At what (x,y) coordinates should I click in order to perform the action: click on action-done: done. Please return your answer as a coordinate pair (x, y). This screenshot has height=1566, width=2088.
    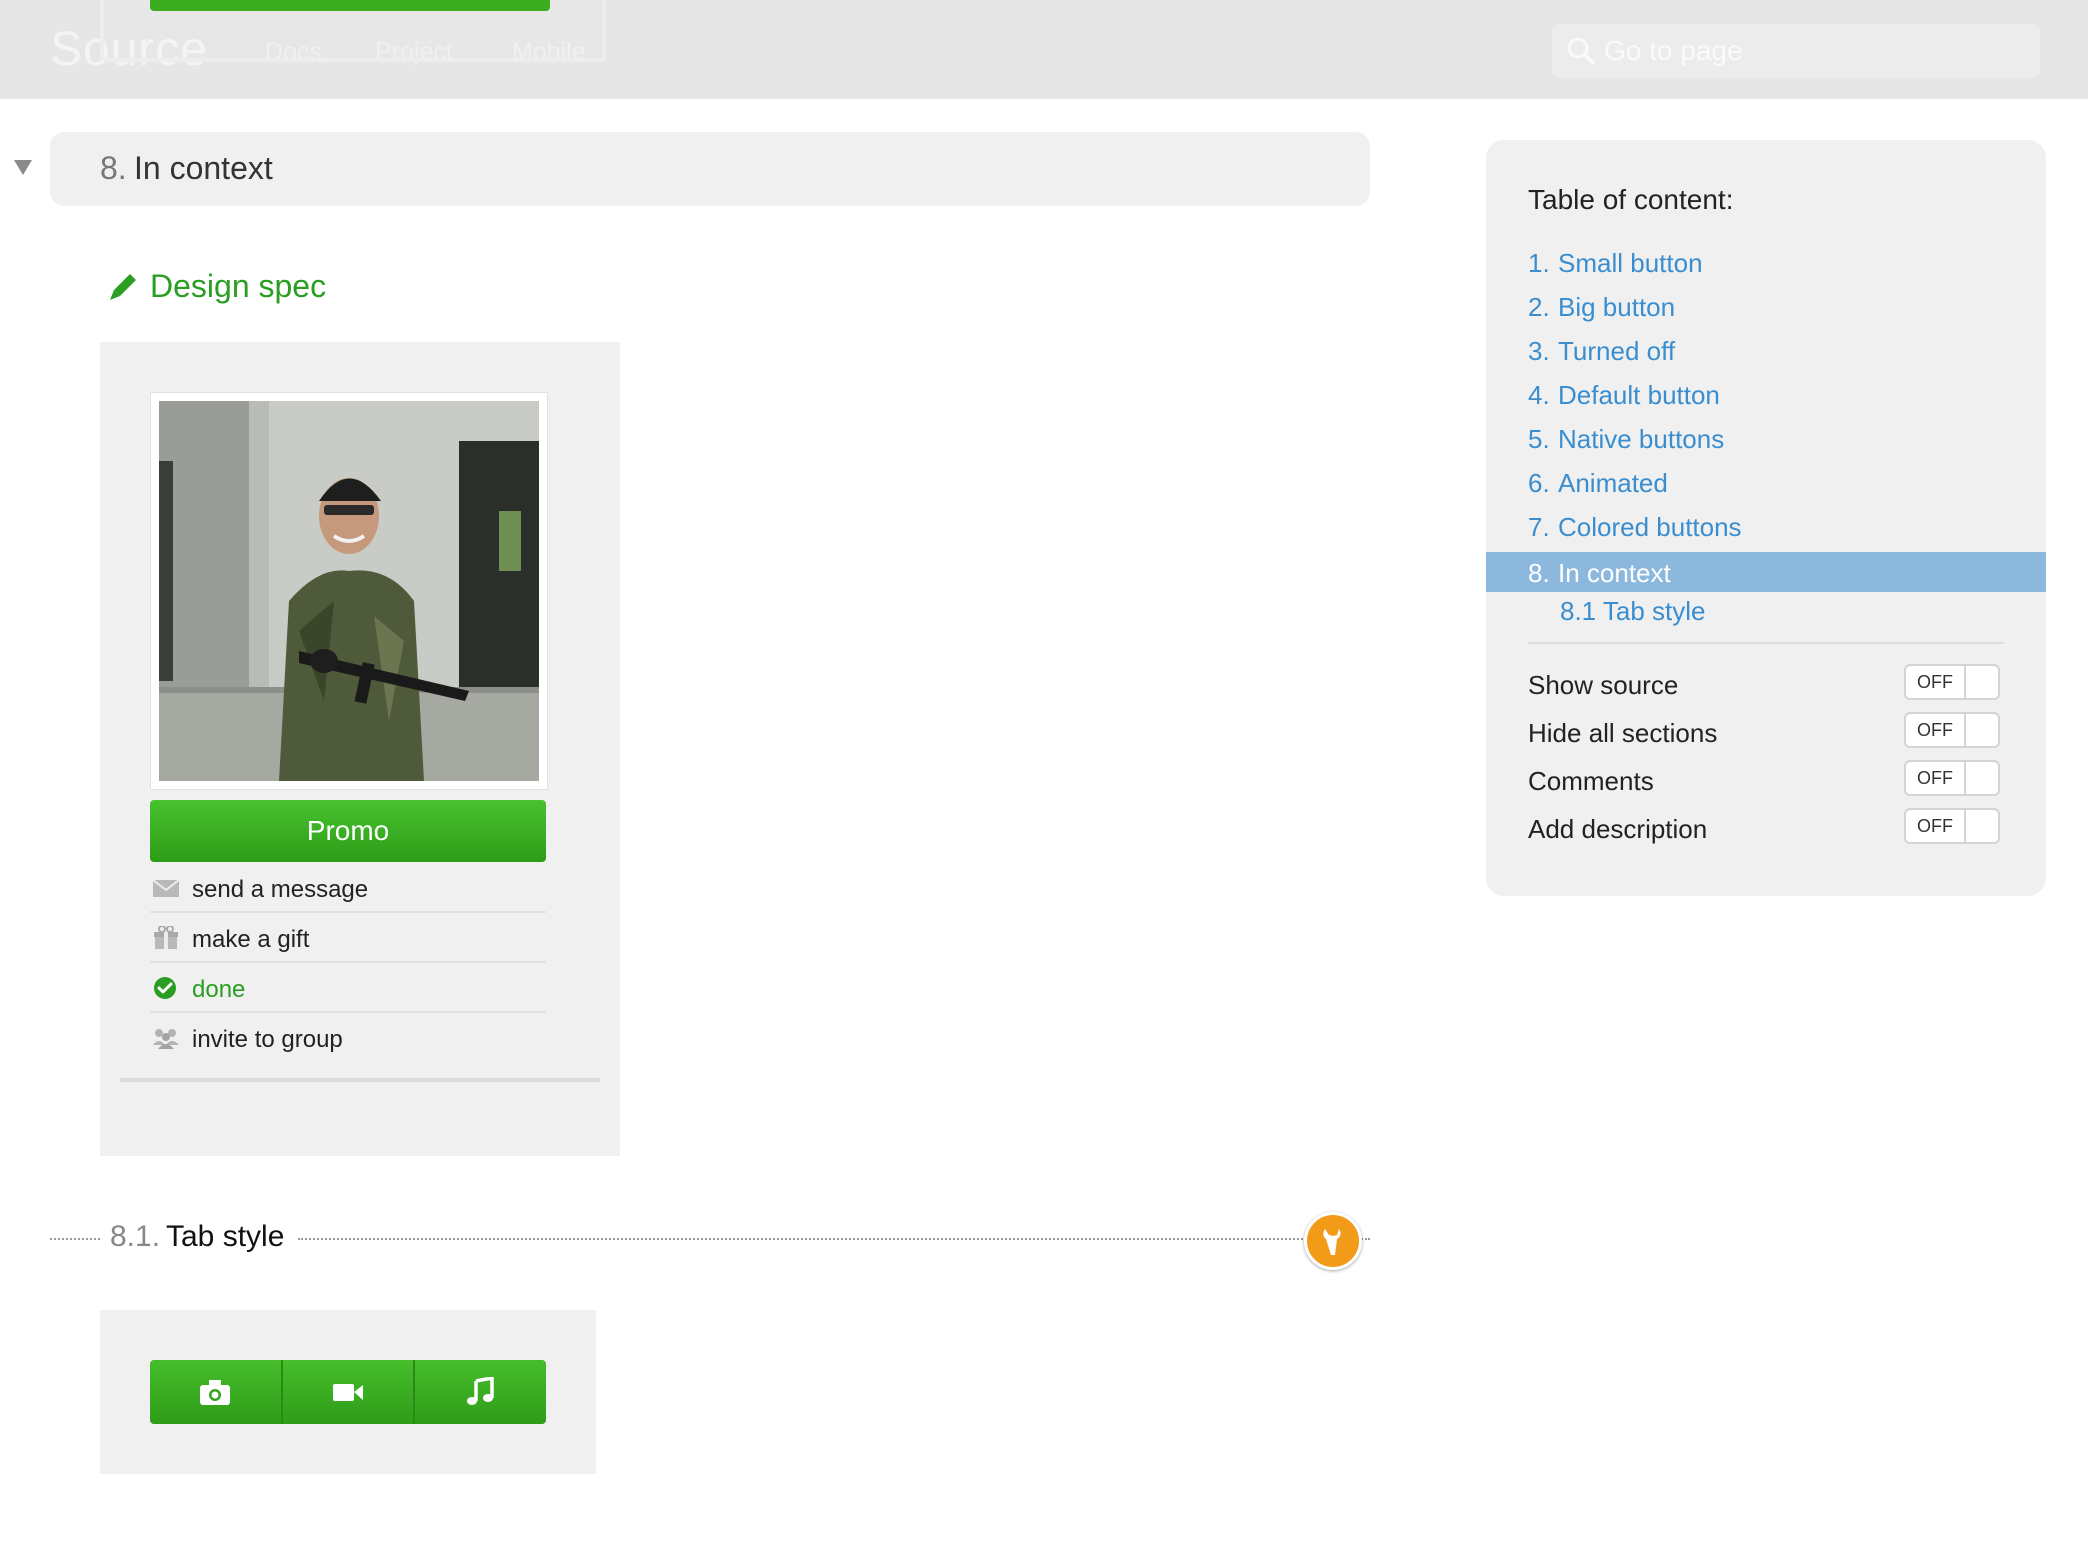
    Looking at the image, I should click on (348, 988).